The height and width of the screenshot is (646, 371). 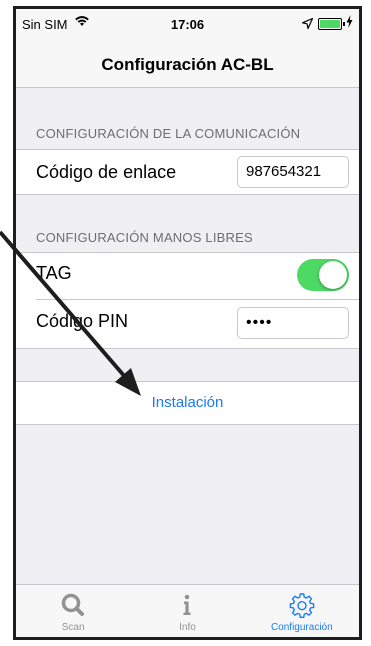 What do you see at coordinates (168, 133) in the screenshot?
I see `section-header-communication: CONFIGURACIÓN DE LA COMUNICACIÓN` at bounding box center [168, 133].